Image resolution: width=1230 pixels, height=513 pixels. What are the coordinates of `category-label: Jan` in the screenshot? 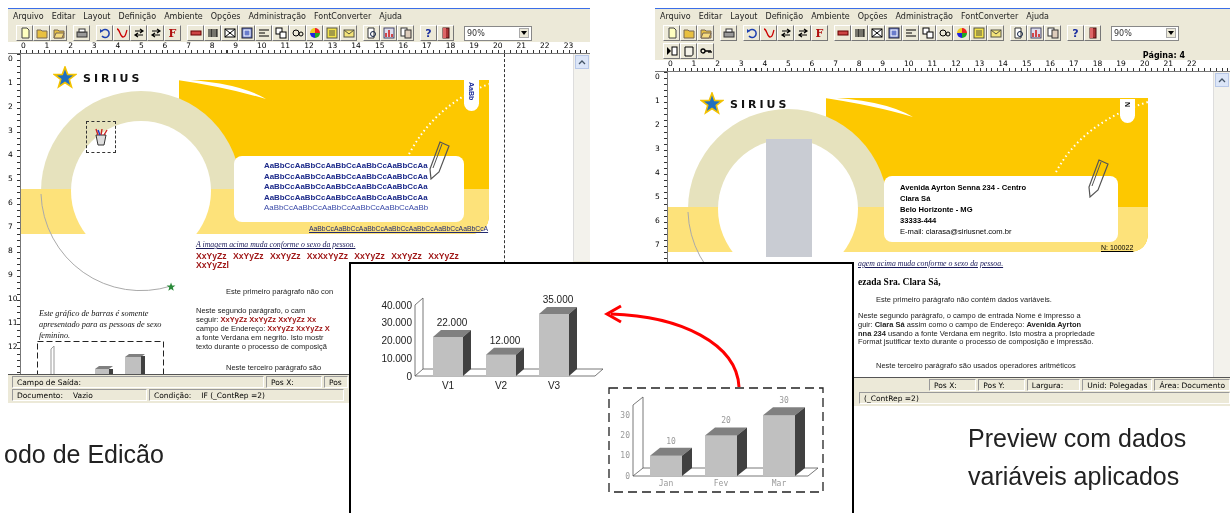 It's located at (666, 483).